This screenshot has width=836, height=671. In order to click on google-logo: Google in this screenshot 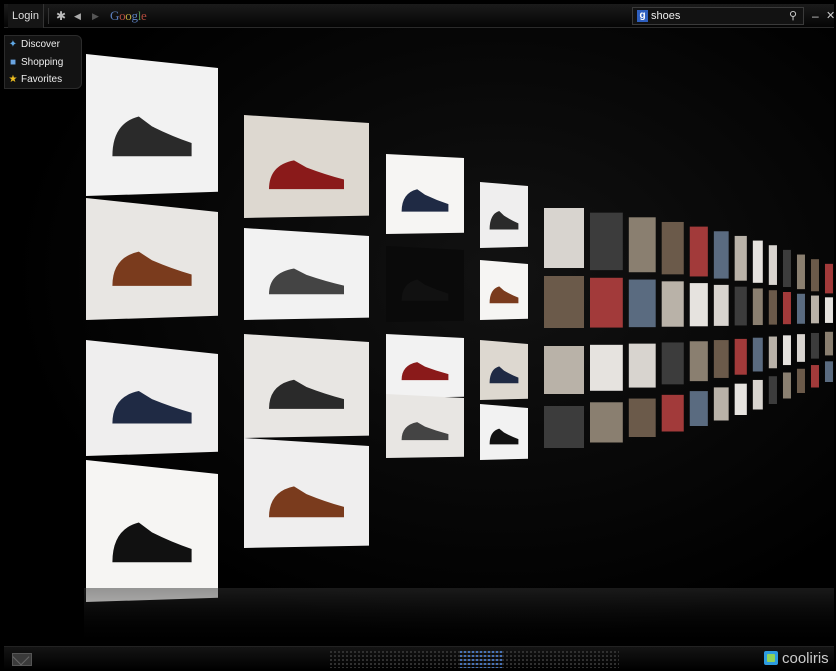, I will do `click(128, 15)`.